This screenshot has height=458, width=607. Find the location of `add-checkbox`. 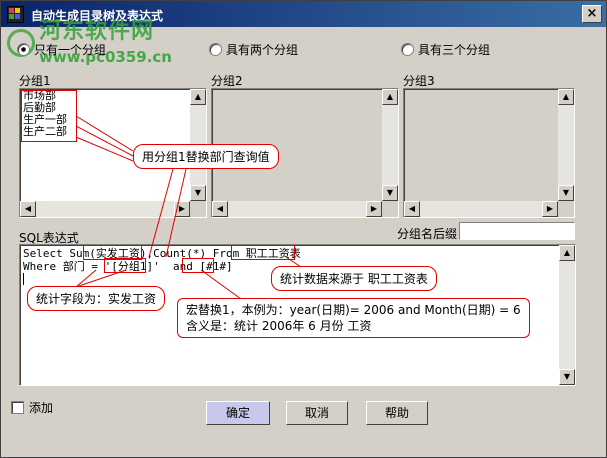

add-checkbox is located at coordinates (17, 407).